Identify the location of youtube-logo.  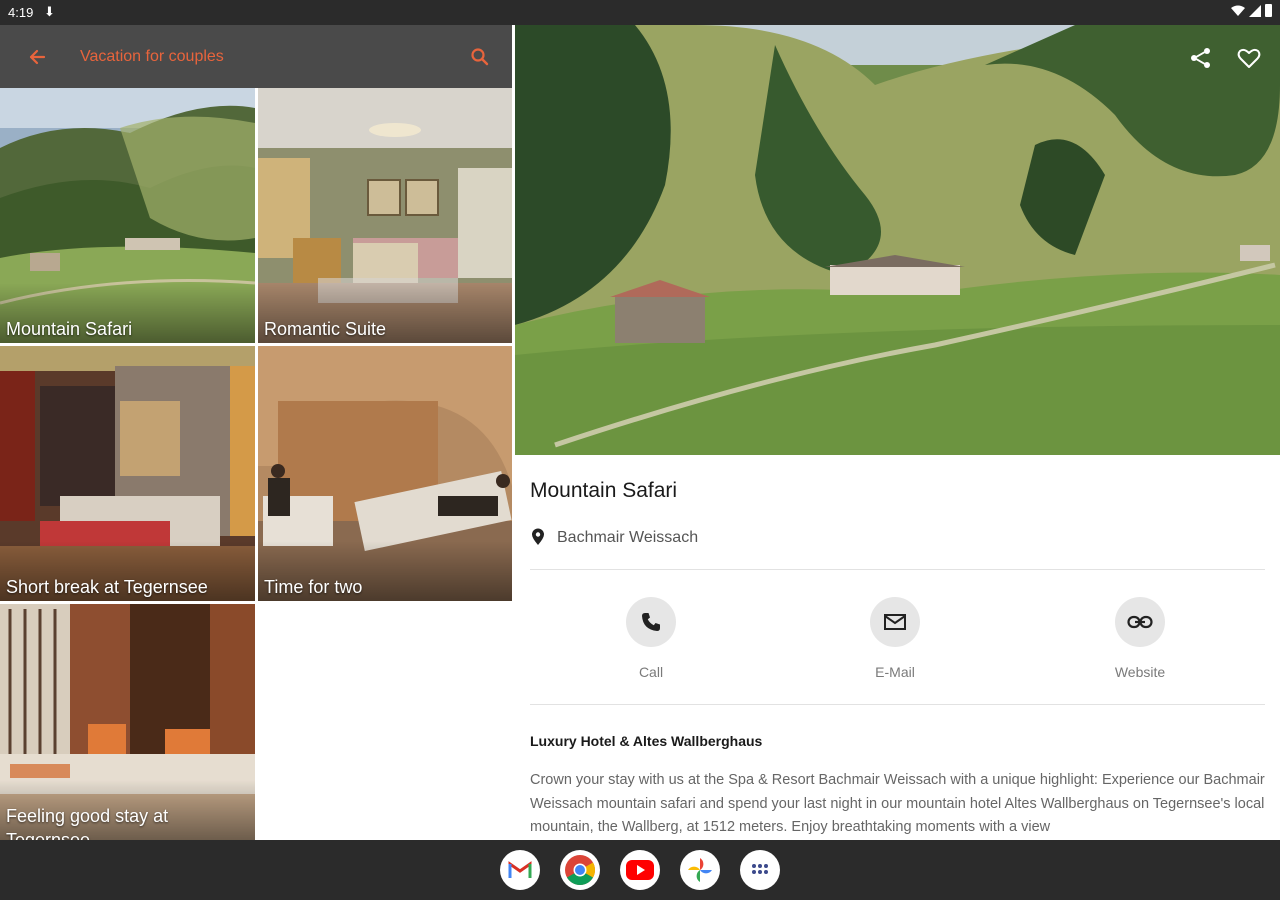
(640, 870).